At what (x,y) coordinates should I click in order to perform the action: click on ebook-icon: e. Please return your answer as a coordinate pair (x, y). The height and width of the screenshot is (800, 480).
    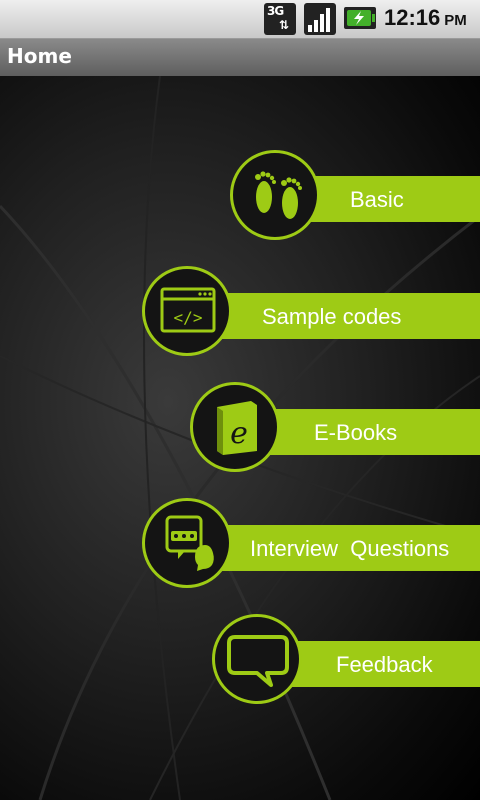
    Looking at the image, I should click on (237, 428).